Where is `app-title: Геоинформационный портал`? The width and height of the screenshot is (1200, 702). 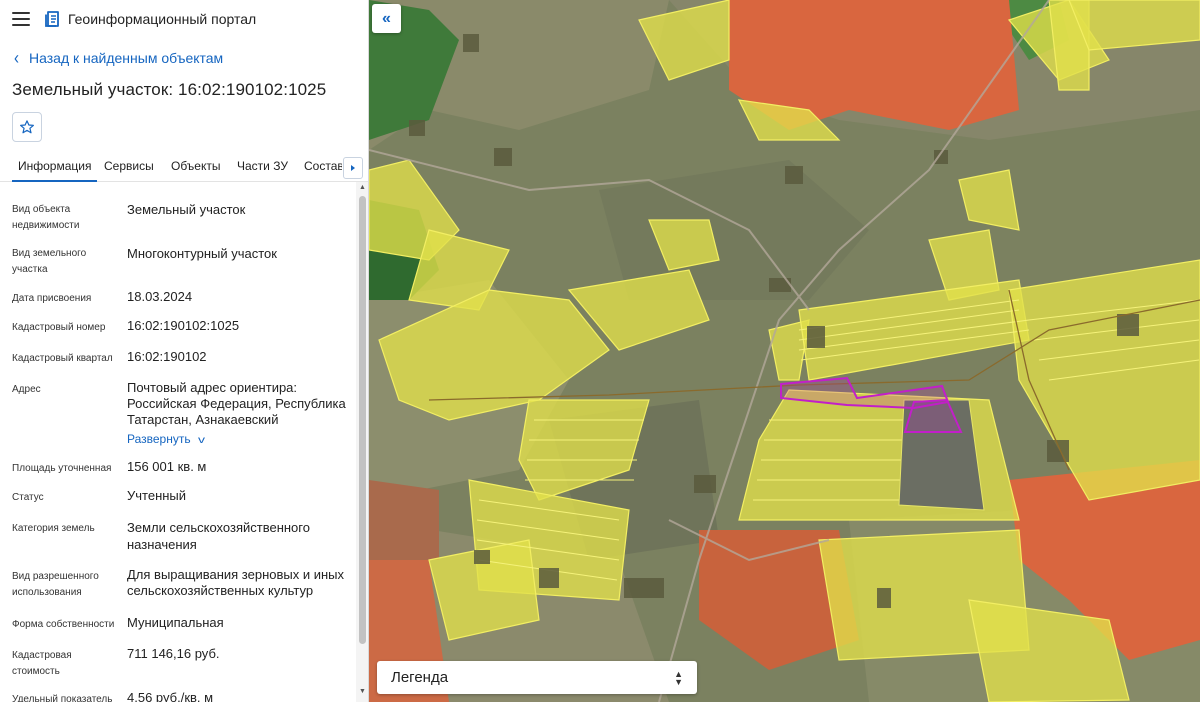
app-title: Геоинформационный портал is located at coordinates (162, 19).